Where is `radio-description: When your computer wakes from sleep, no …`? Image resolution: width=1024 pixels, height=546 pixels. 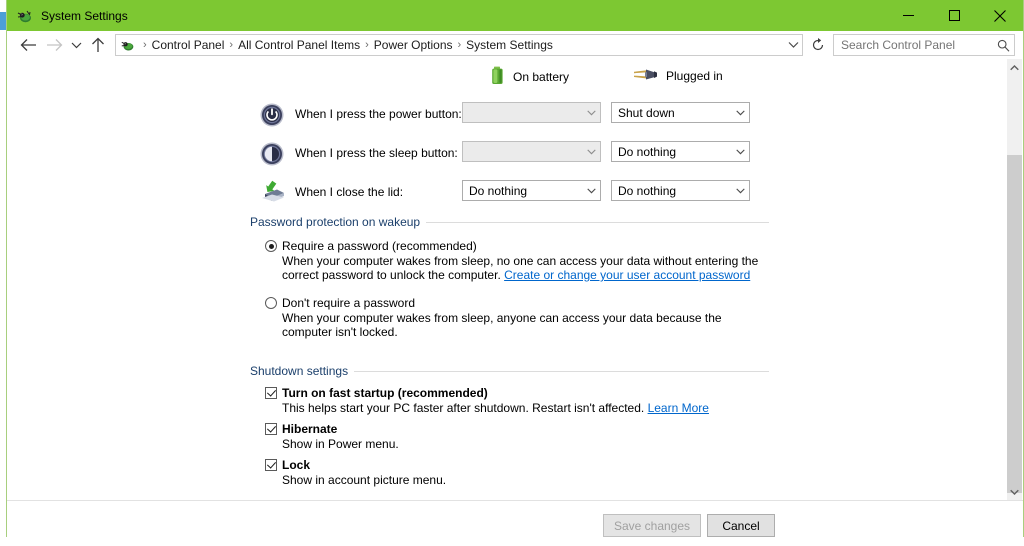
radio-description: When your computer wakes from sleep, no … is located at coordinates (522, 268).